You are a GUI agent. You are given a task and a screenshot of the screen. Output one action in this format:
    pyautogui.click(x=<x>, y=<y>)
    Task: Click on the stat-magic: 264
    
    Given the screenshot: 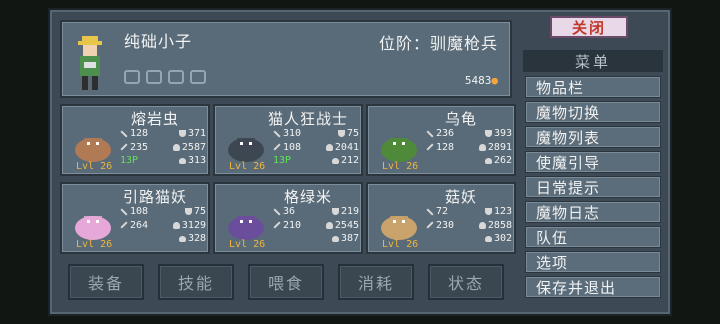 What is the action you would take?
    pyautogui.click(x=139, y=225)
    